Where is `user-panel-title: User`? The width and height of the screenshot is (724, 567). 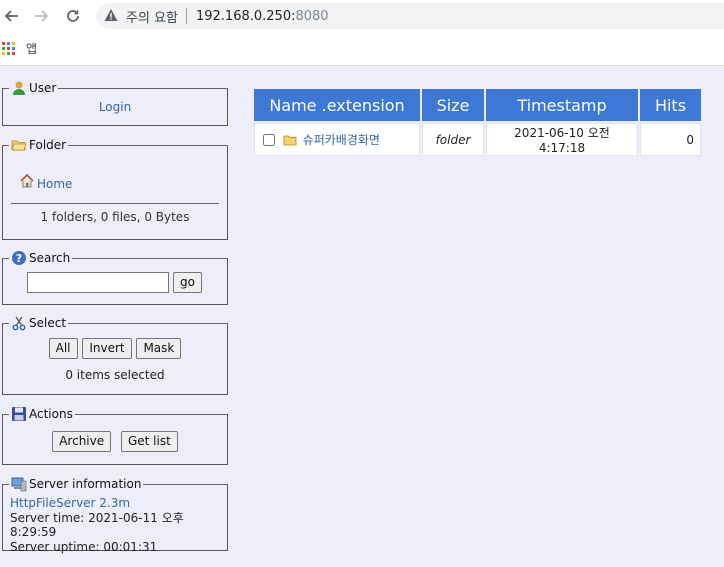 user-panel-title: User is located at coordinates (43, 88).